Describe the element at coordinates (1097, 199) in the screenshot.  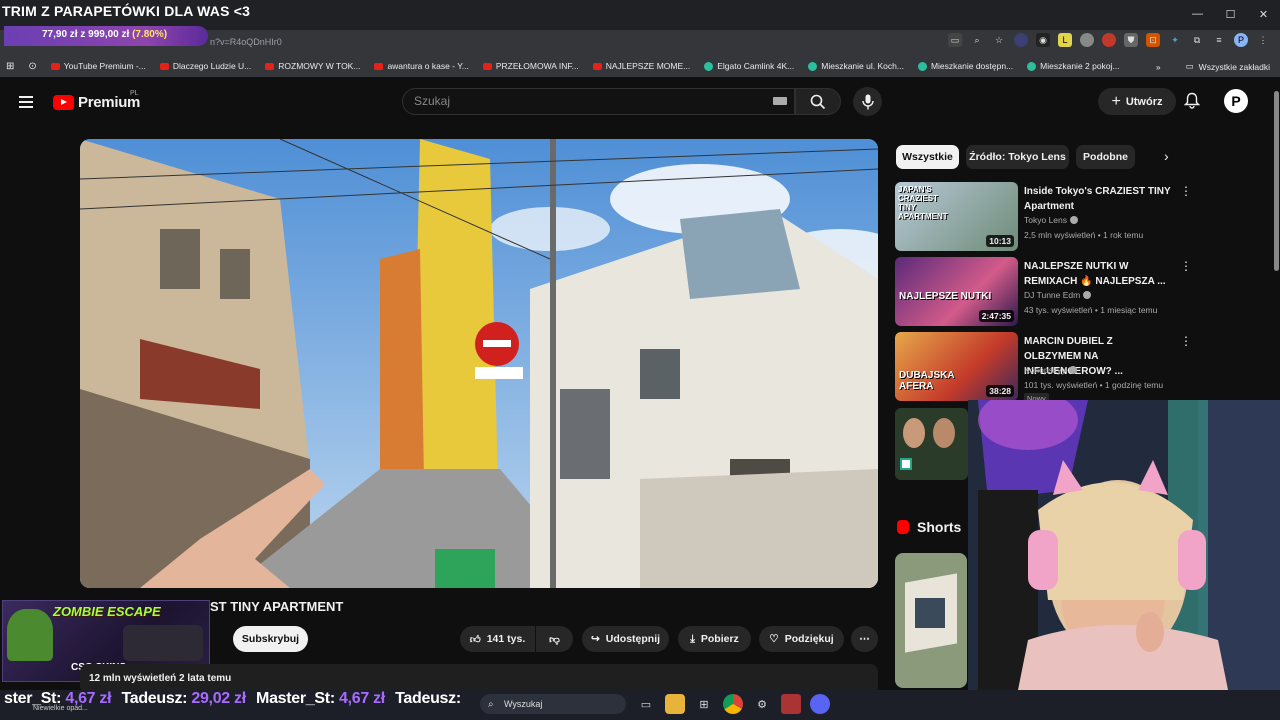
I see `recommendation-title: Inside Tokyo's CRAZIEST TINY Apartment` at that location.